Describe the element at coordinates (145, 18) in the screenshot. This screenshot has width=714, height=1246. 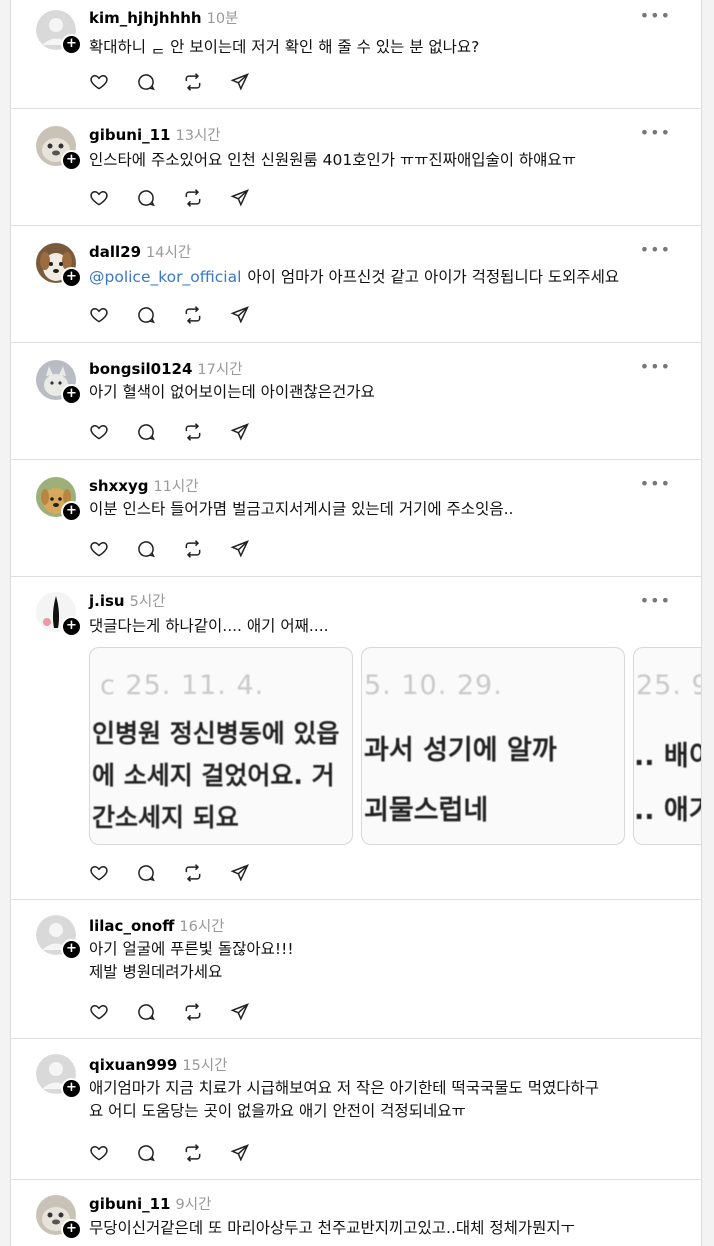
I see `username: kim_hjhjhhhh` at that location.